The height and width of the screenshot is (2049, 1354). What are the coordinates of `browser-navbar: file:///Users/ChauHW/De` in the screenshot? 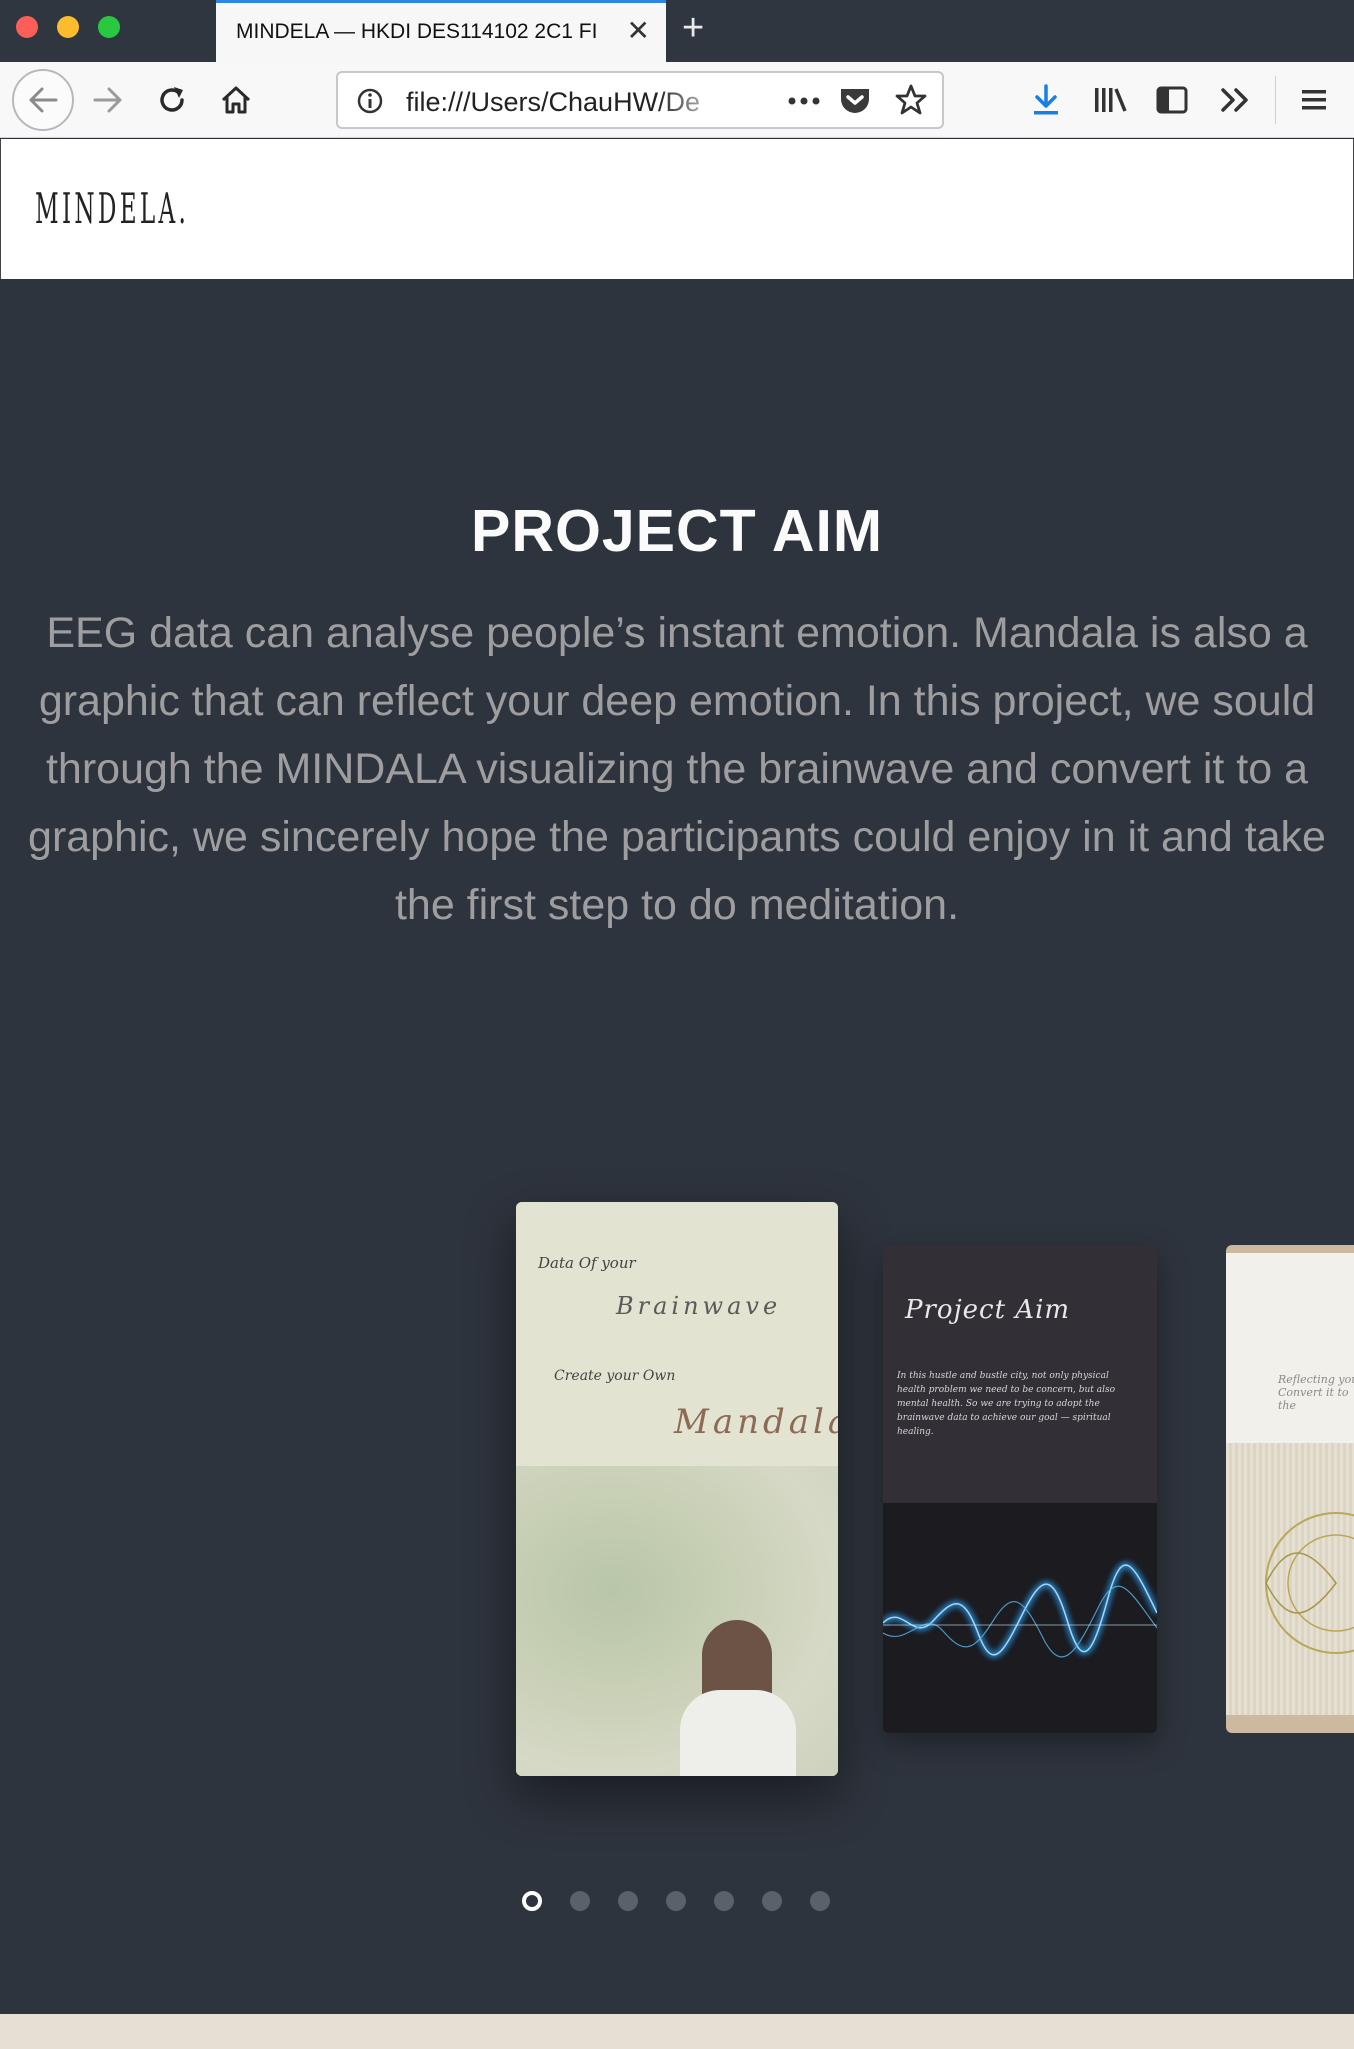 It's located at (677, 100).